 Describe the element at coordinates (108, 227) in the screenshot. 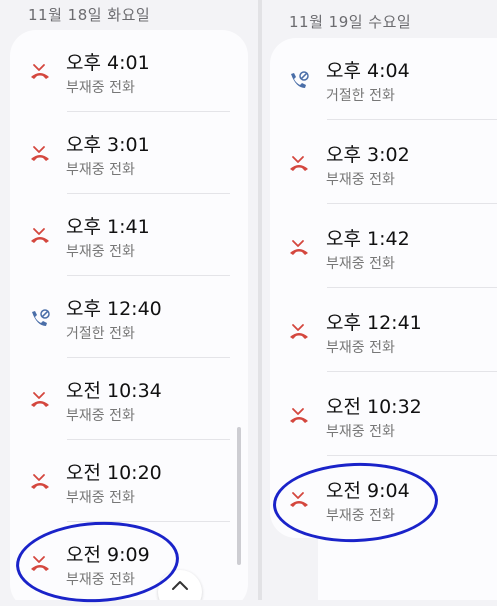

I see `call-time: 오후 1:41` at that location.